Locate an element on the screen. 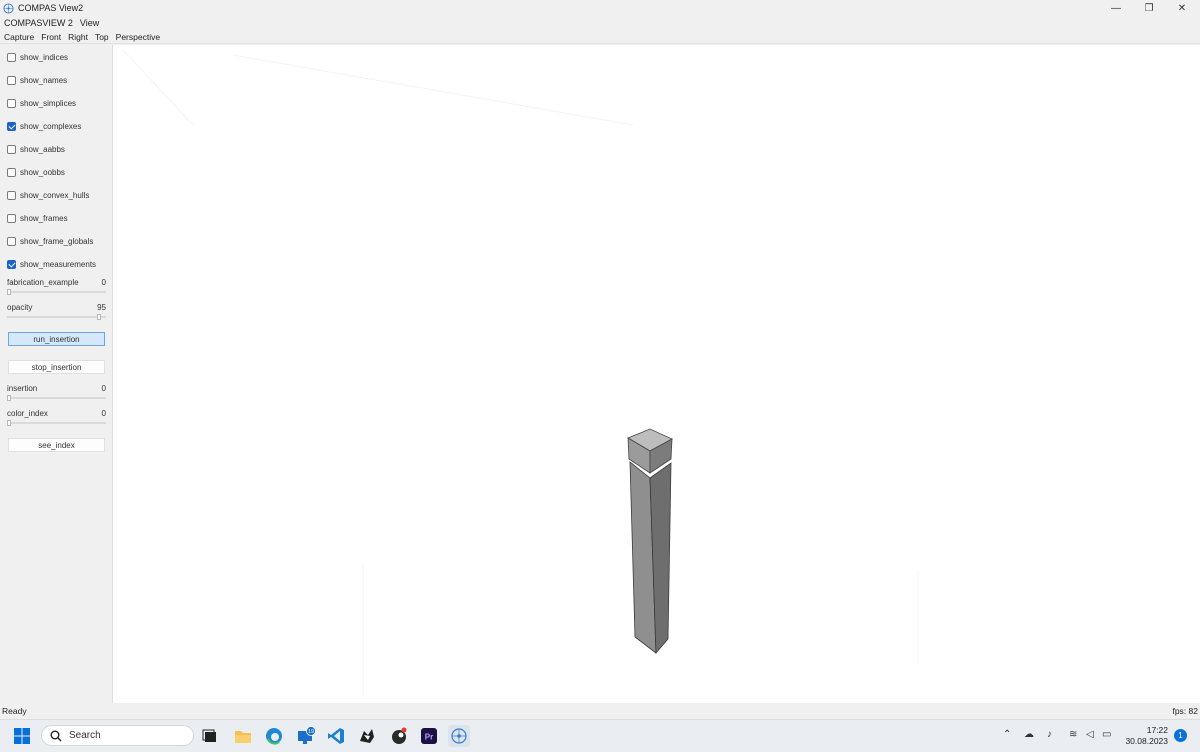  view-toolbar: Capture Front Right Top Perspective is located at coordinates (600, 37).